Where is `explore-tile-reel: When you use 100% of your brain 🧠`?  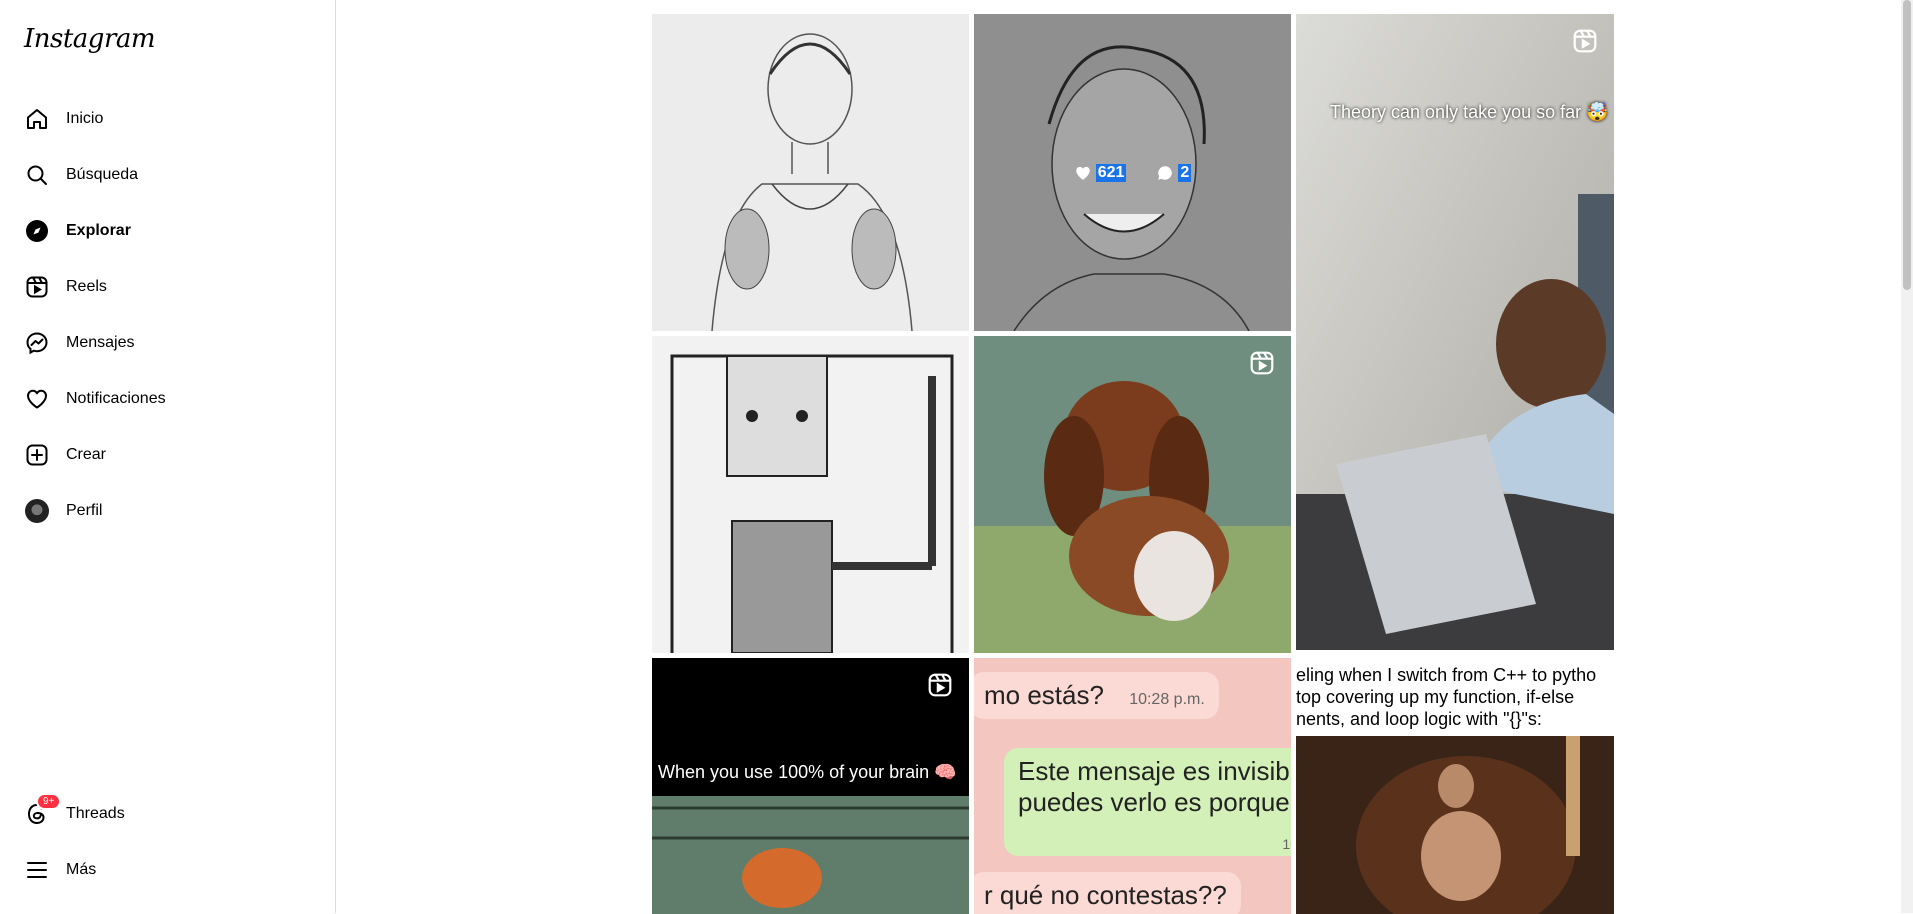
explore-tile-reel: When you use 100% of your brain 🧠 is located at coordinates (810, 786).